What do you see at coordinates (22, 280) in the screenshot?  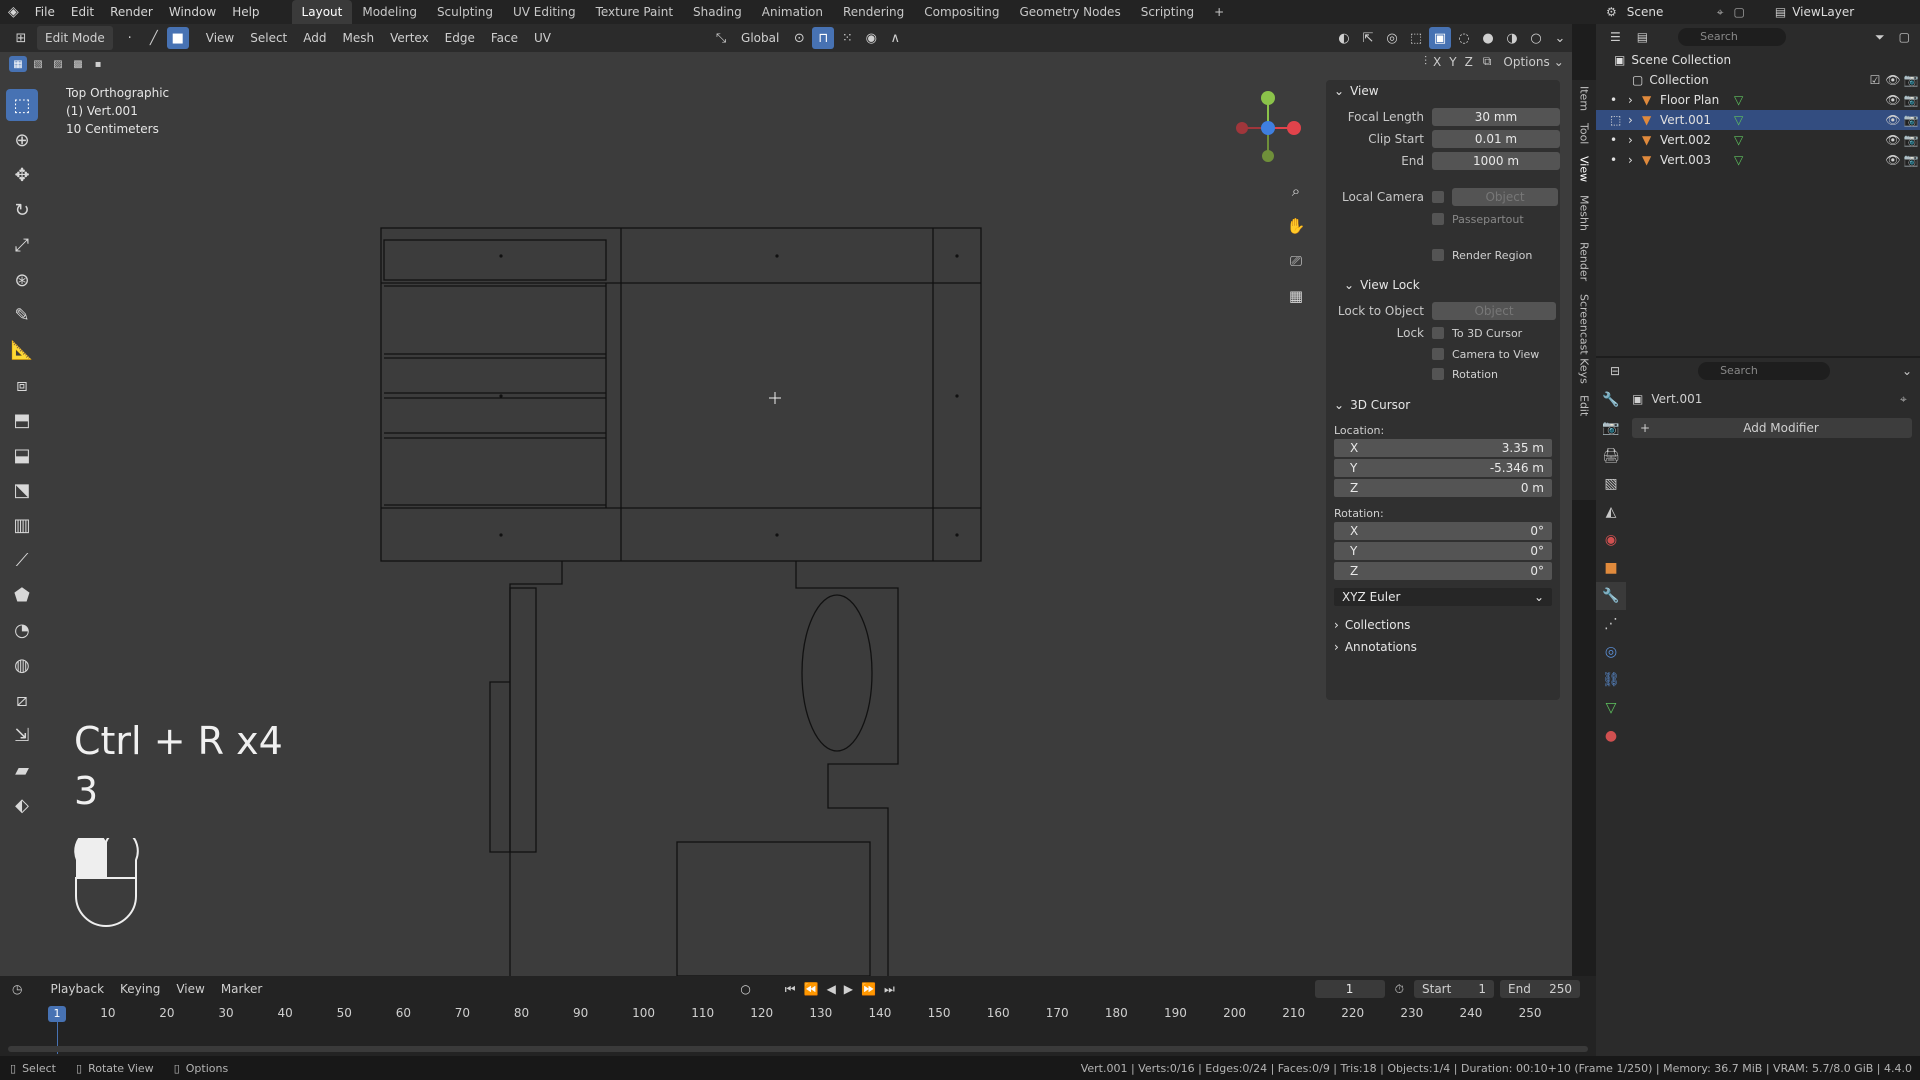 I see `transform-icon: ⊛` at bounding box center [22, 280].